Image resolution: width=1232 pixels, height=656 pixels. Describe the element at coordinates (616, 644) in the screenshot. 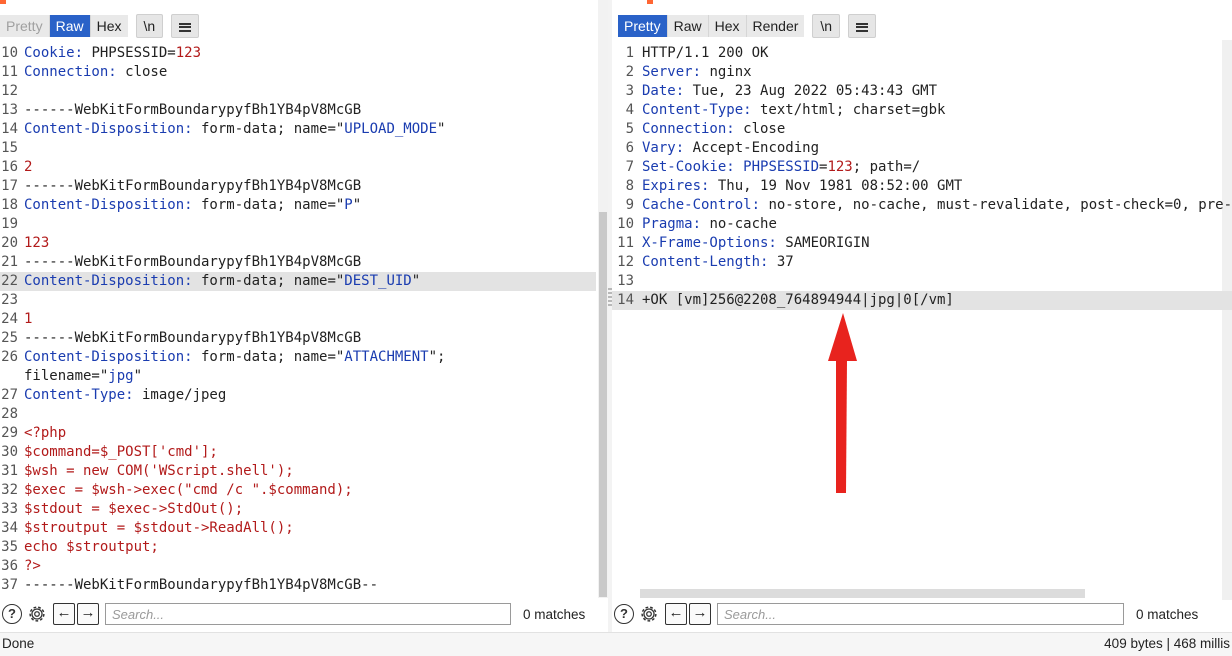

I see `status-bar: Done 409 bytes | 468 millis` at that location.